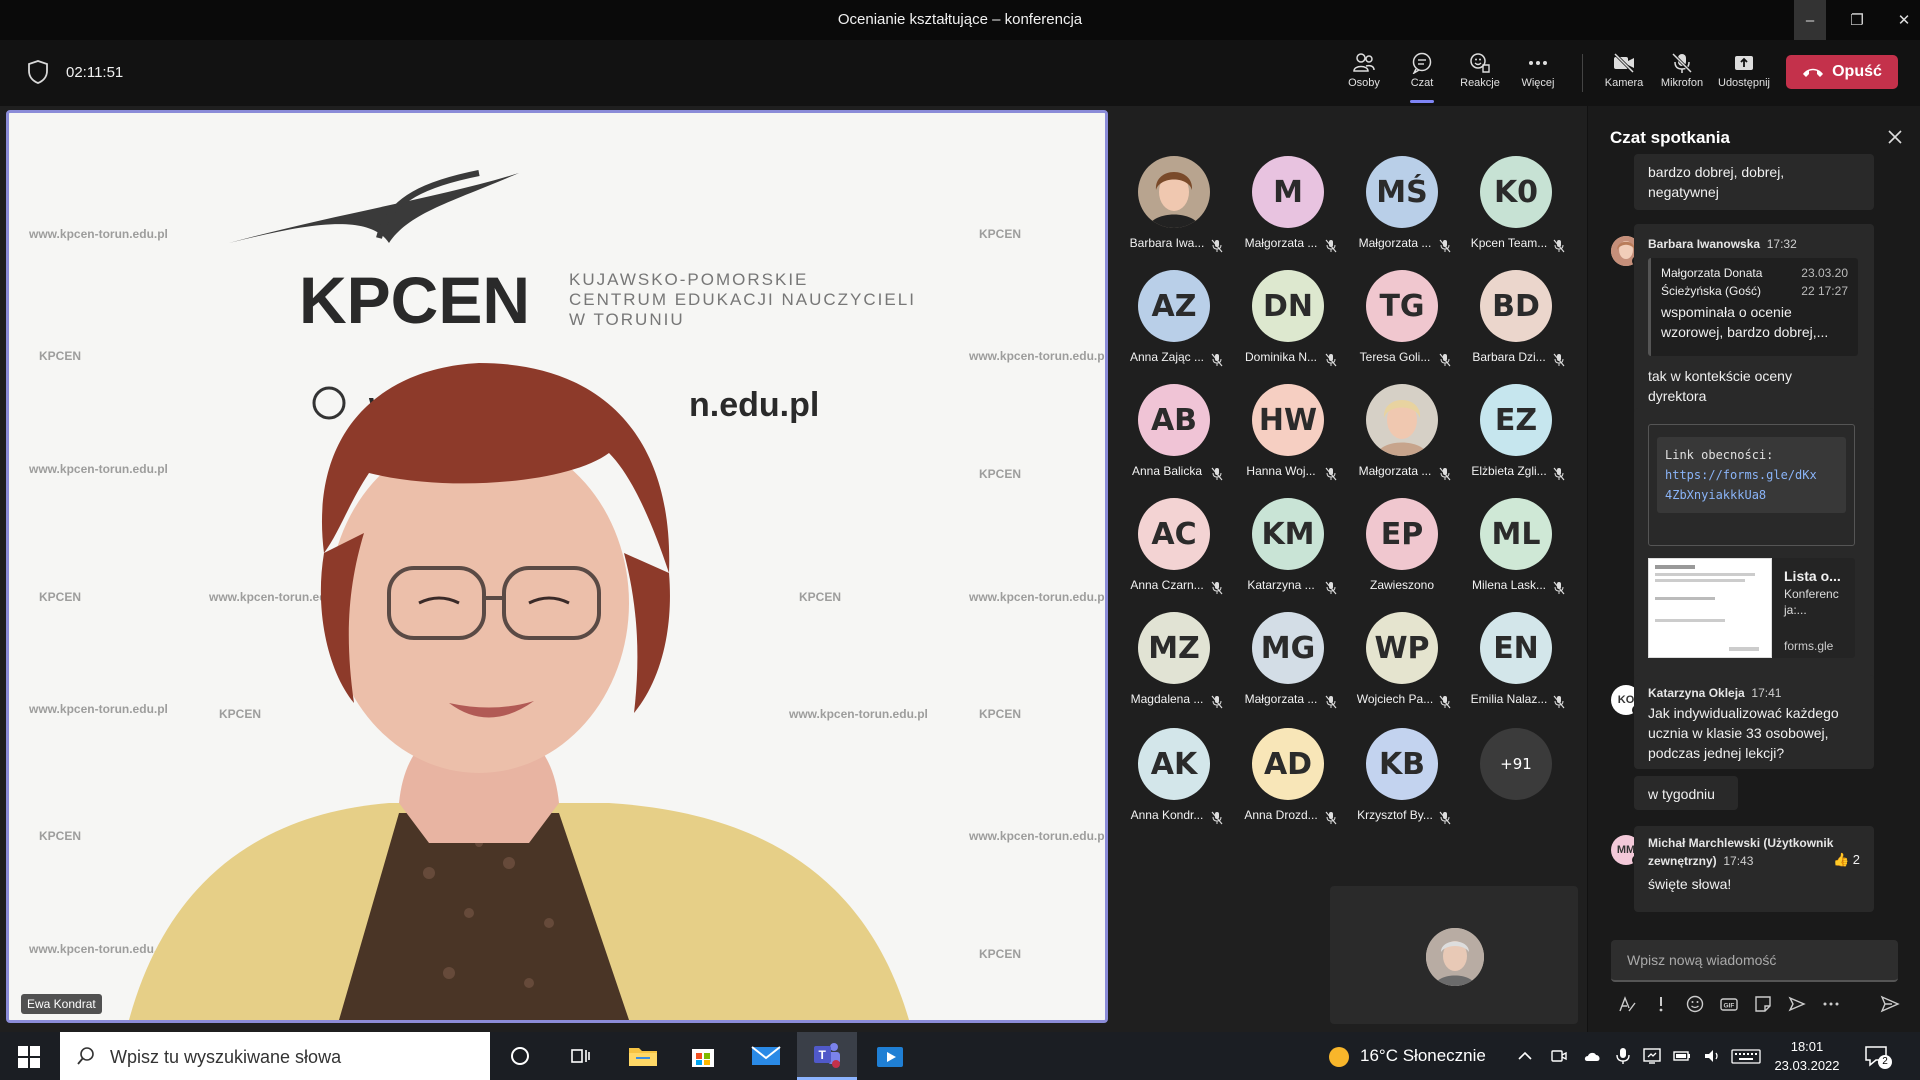 The width and height of the screenshot is (1920, 1080). Describe the element at coordinates (29, 1057) in the screenshot. I see `windows-start-icon` at that location.